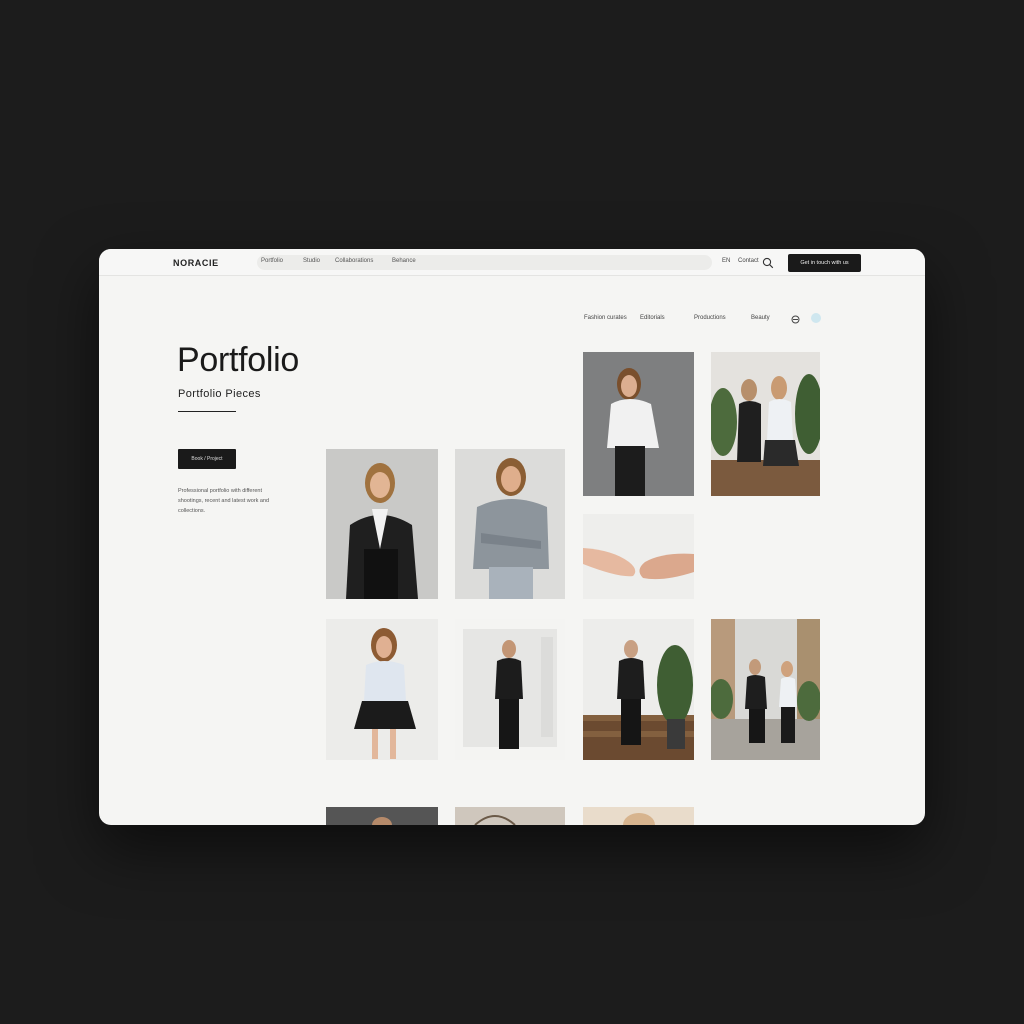  I want to click on status-dot, so click(816, 318).